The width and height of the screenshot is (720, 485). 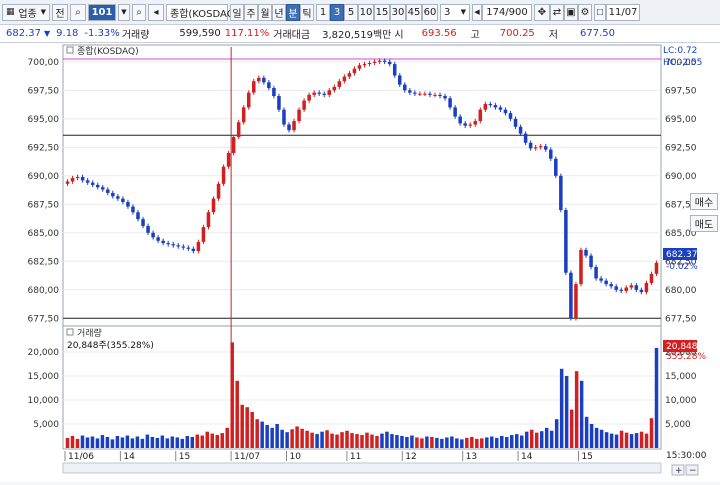 I want to click on code-search-button: ⌕, so click(x=78, y=12).